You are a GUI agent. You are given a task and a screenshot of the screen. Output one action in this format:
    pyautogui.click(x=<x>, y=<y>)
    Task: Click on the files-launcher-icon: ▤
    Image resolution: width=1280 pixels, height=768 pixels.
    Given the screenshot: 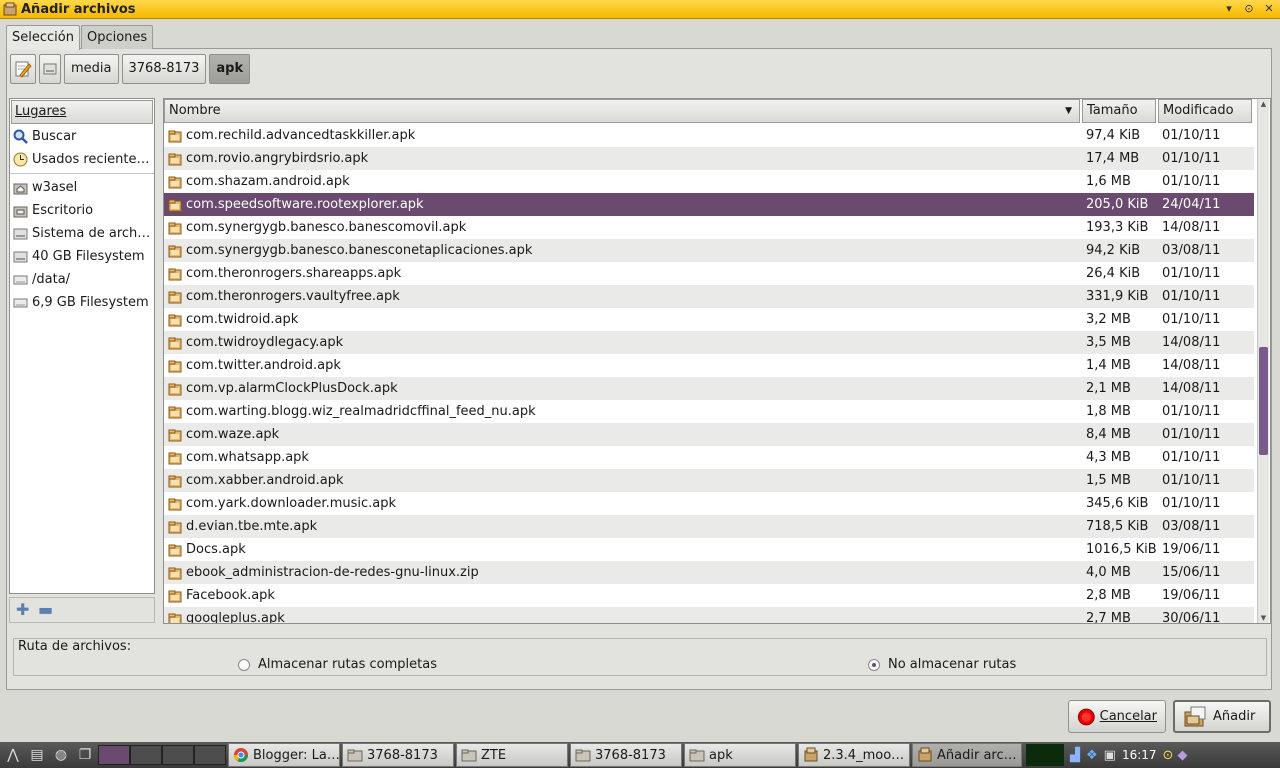 What is the action you would take?
    pyautogui.click(x=37, y=755)
    